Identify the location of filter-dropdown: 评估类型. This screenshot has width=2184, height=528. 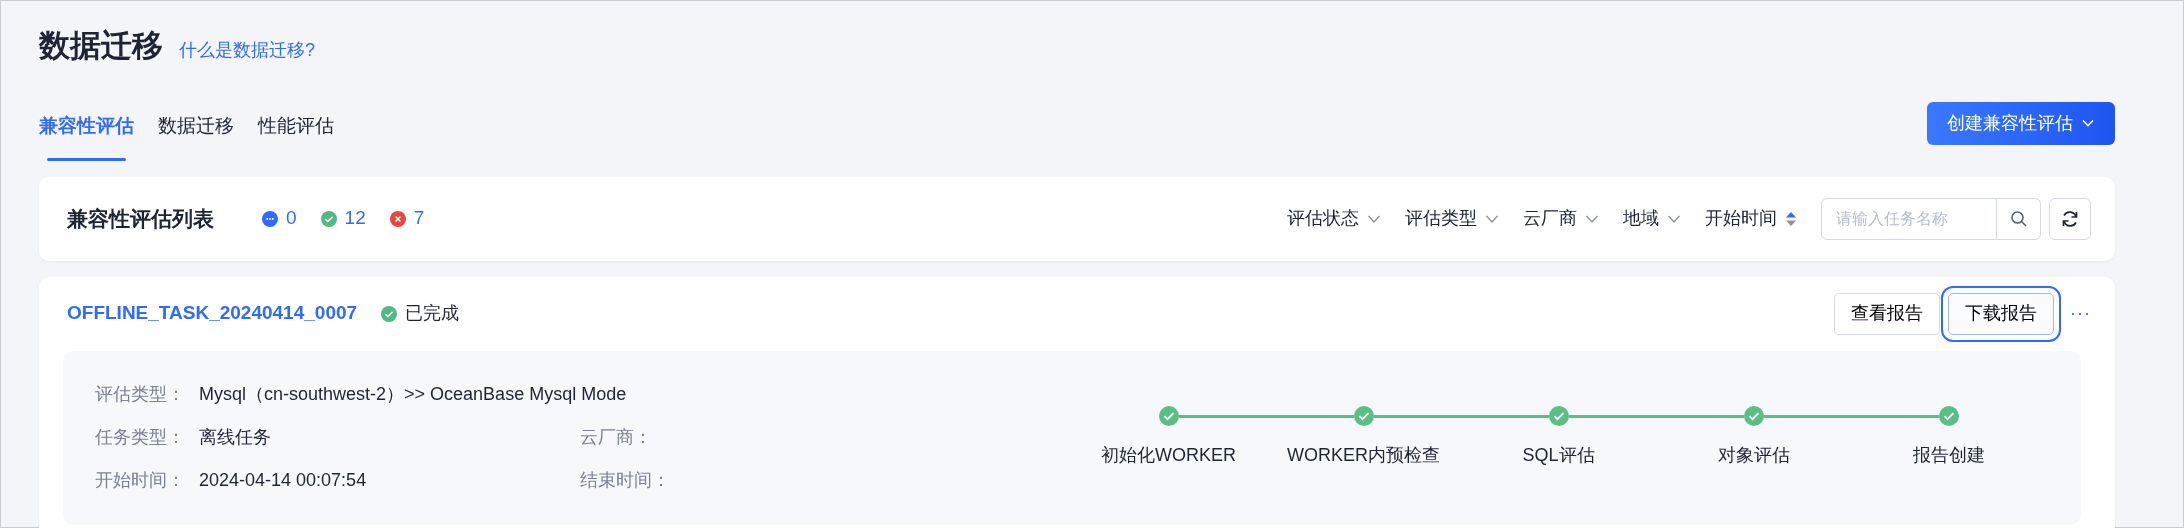
(1452, 218).